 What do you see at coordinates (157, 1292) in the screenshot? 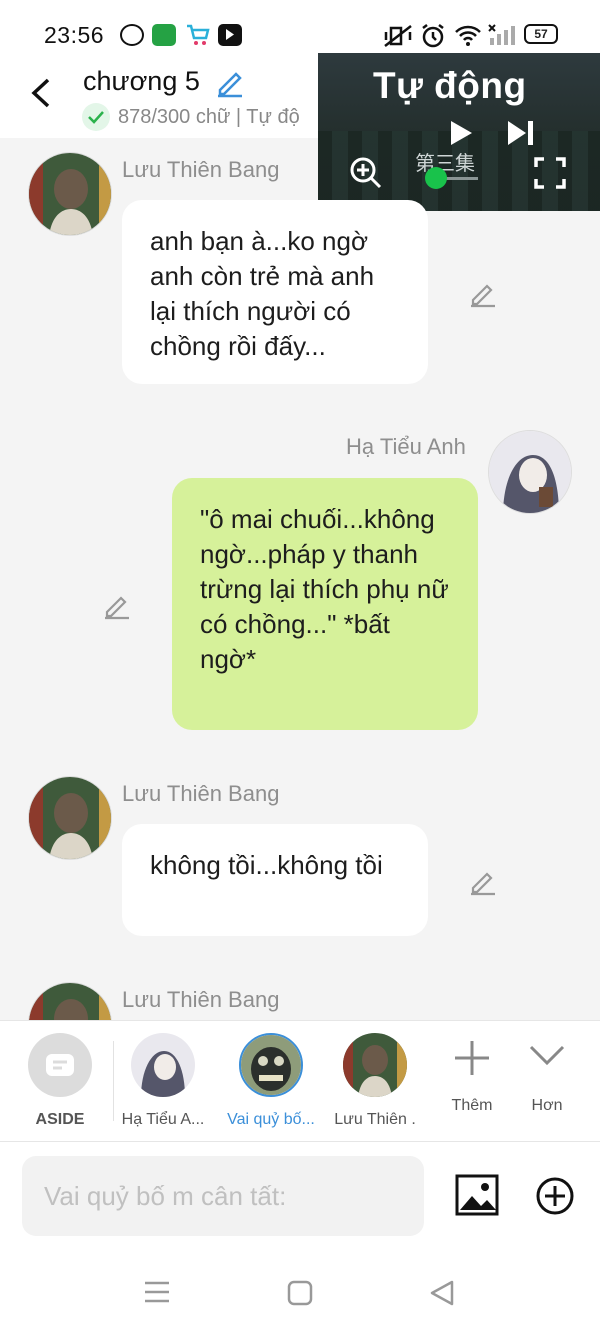
I see `menu-icon` at bounding box center [157, 1292].